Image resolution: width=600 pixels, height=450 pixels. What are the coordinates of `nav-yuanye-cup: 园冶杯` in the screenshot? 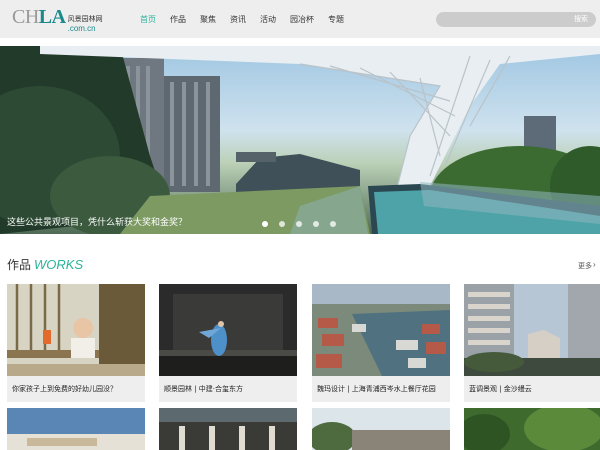 It's located at (302, 19).